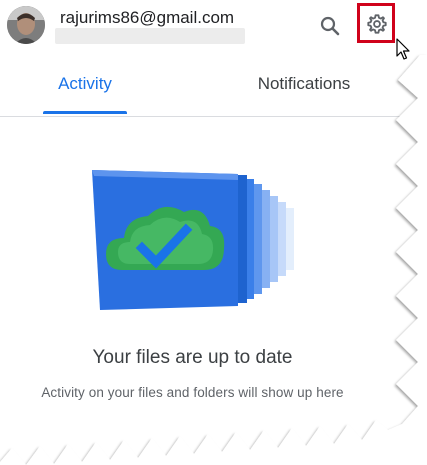  I want to click on empty-state-title: Your files are up to date, so click(192, 357).